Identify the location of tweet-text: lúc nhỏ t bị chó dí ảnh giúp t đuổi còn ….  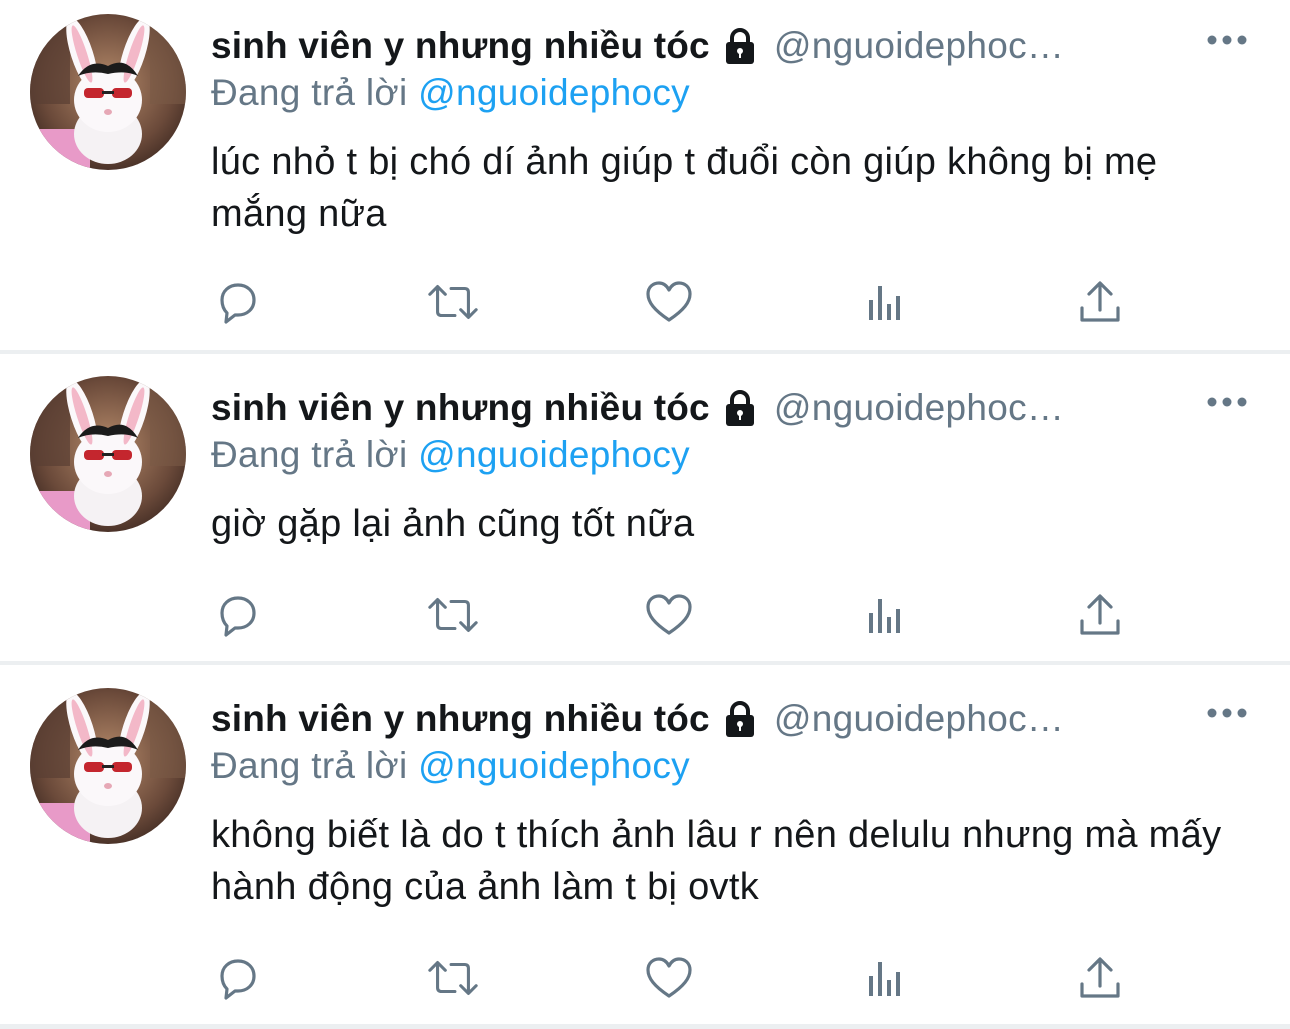
(684, 188).